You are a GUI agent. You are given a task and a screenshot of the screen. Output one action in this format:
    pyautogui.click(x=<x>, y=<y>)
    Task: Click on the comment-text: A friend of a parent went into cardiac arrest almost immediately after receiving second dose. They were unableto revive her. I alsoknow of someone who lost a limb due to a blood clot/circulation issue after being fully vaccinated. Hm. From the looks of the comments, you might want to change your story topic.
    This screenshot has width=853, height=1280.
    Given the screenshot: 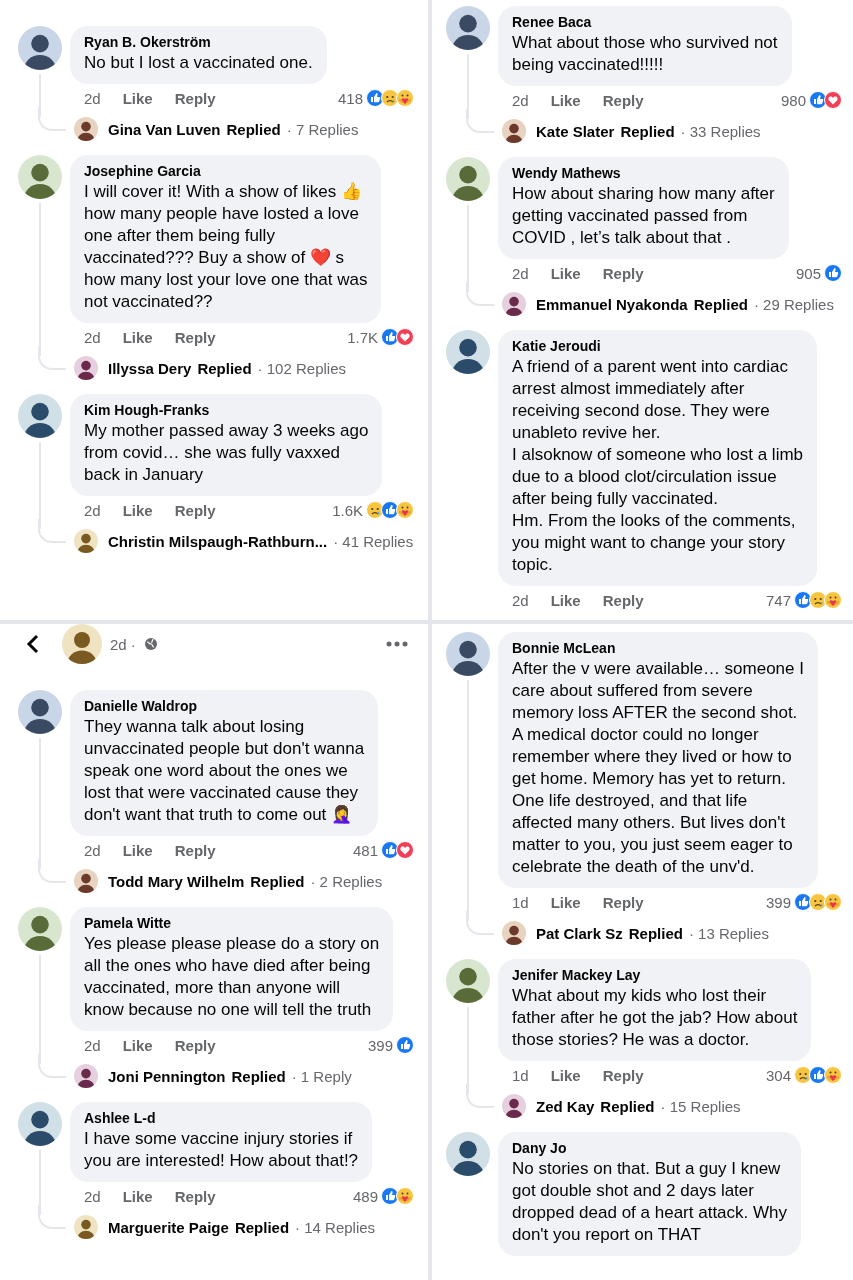 What is the action you would take?
    pyautogui.click(x=658, y=466)
    